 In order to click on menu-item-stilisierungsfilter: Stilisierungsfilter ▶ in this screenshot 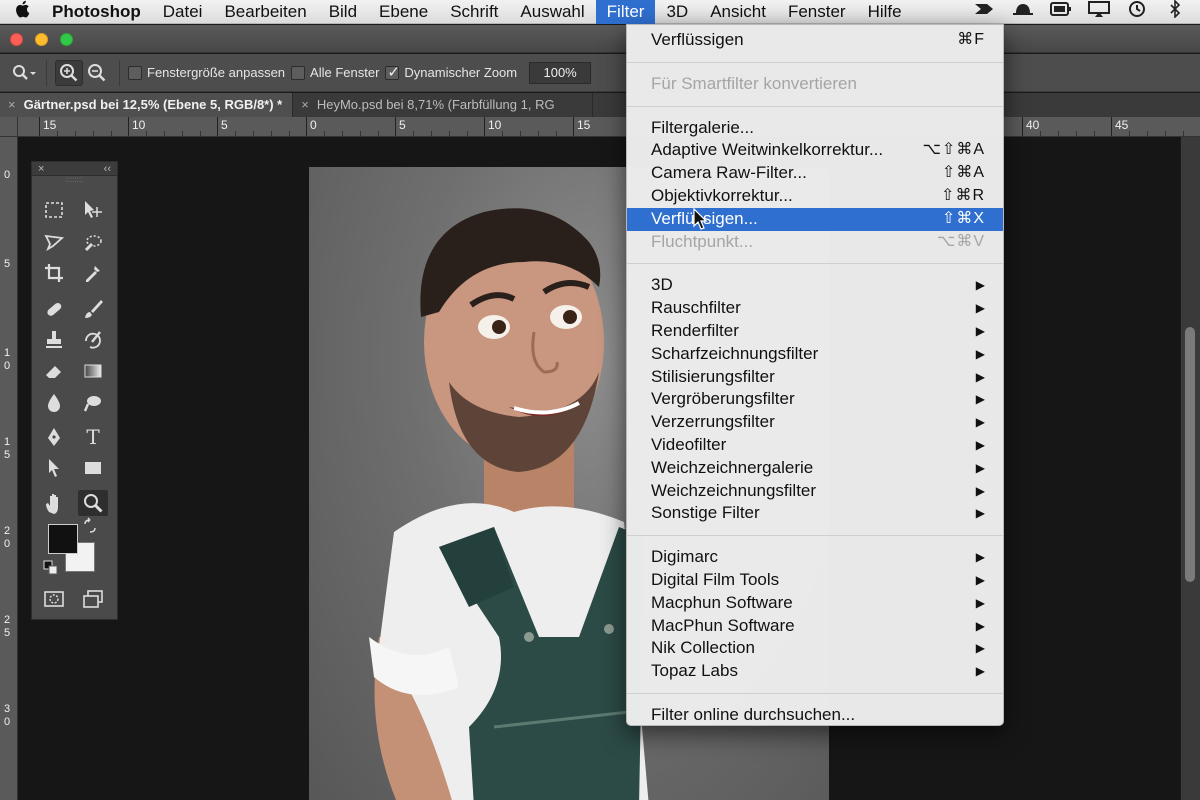, I will do `click(815, 377)`.